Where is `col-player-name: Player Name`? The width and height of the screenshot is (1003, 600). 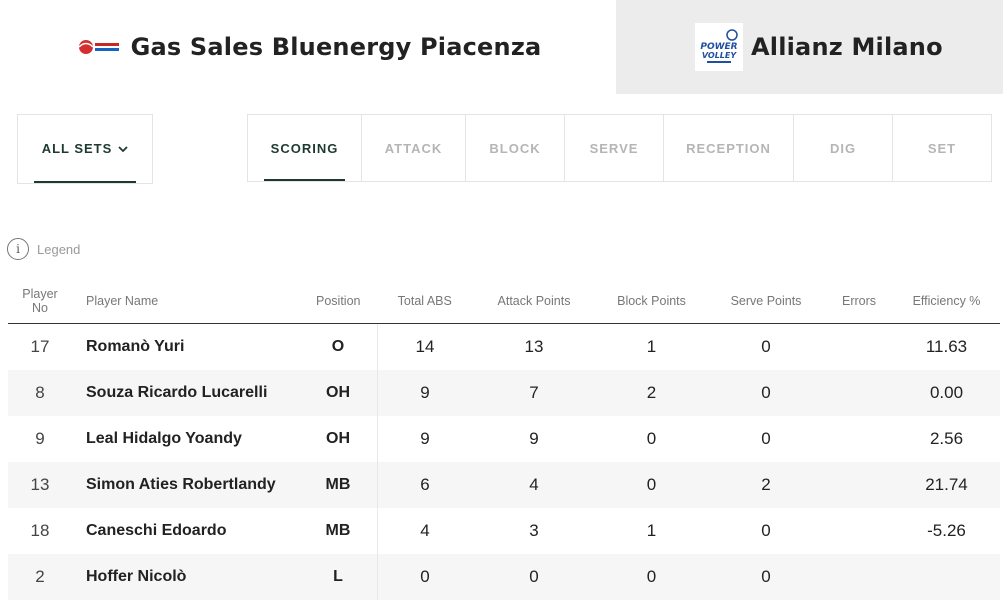
col-player-name: Player Name is located at coordinates (185, 301).